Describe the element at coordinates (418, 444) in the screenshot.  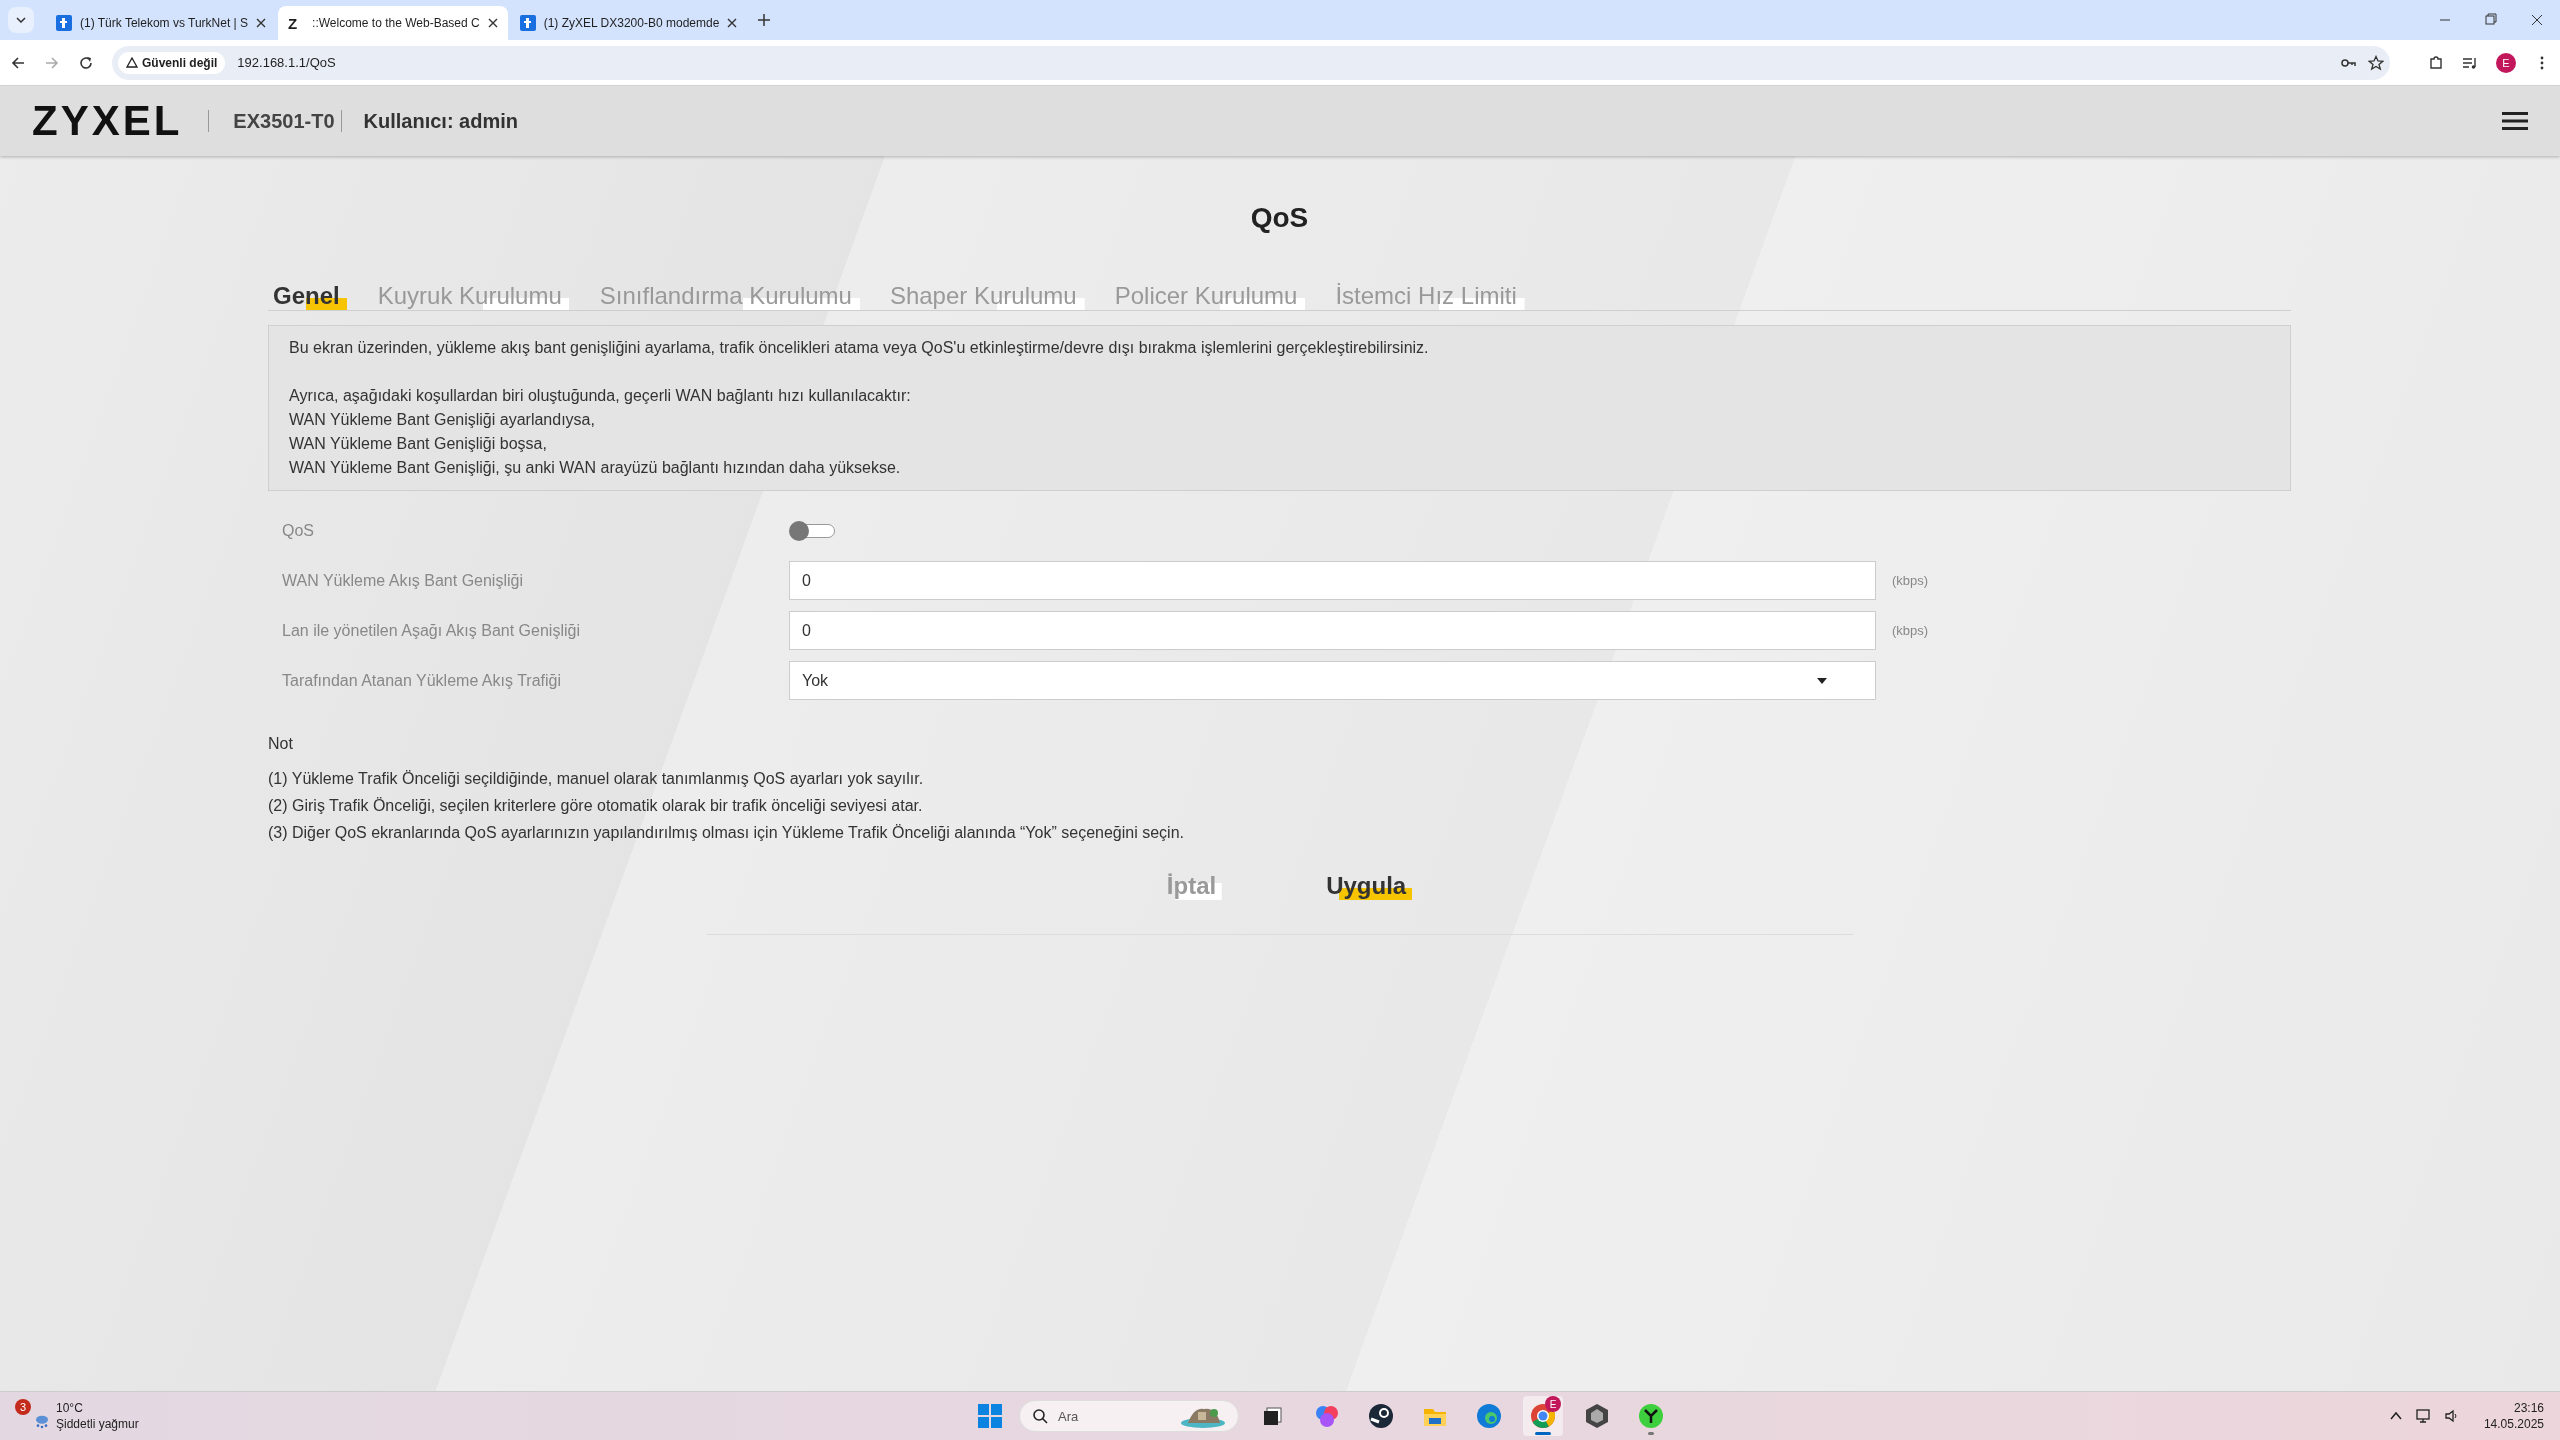
I see `info-text: WAN Yükleme Bant Genişliği boşsa,` at that location.